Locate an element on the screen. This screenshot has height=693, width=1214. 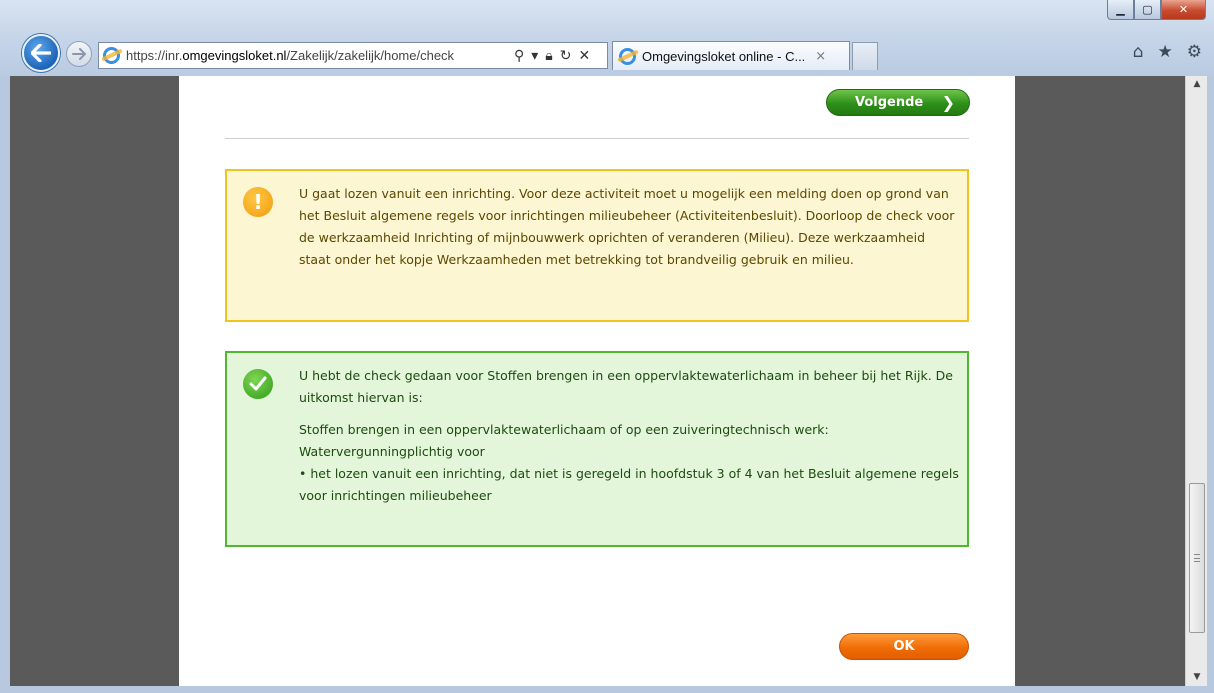
scroll-down-icon: ▼ is located at coordinates (1197, 677).